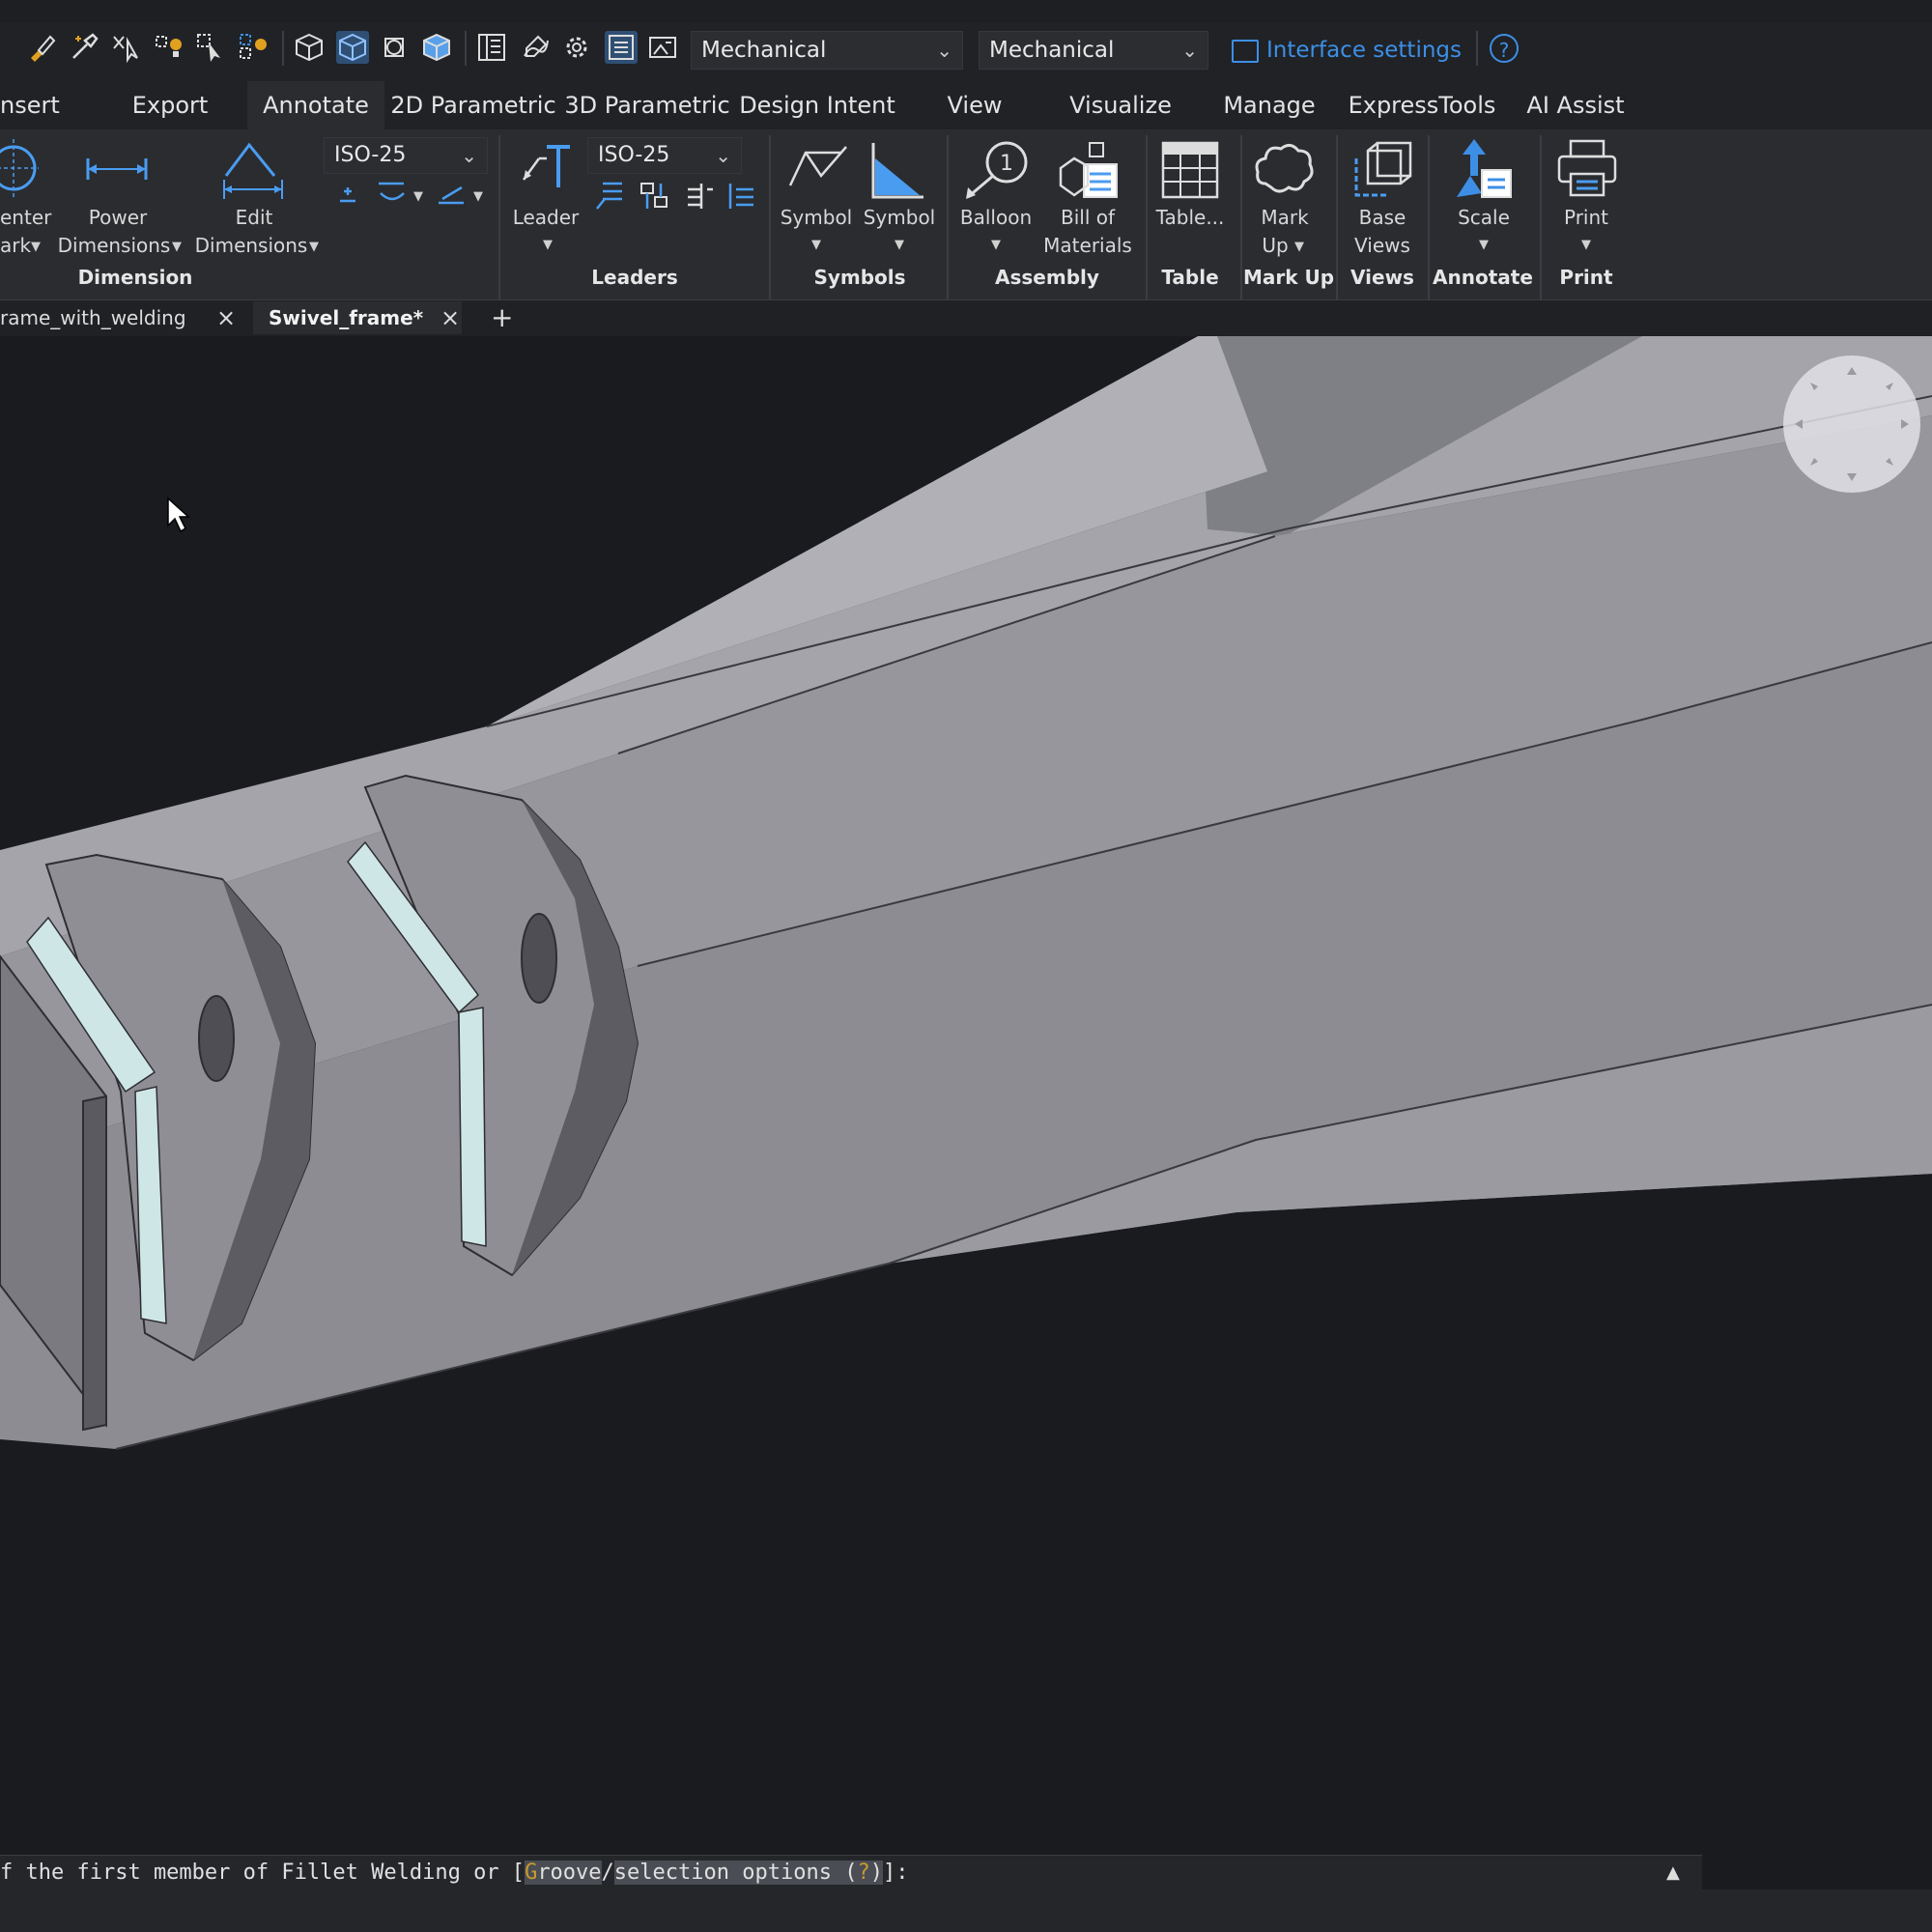 Image resolution: width=1932 pixels, height=1932 pixels. Describe the element at coordinates (827, 50) in the screenshot. I see `workspace-dropdown: Mechanical ⌄` at that location.